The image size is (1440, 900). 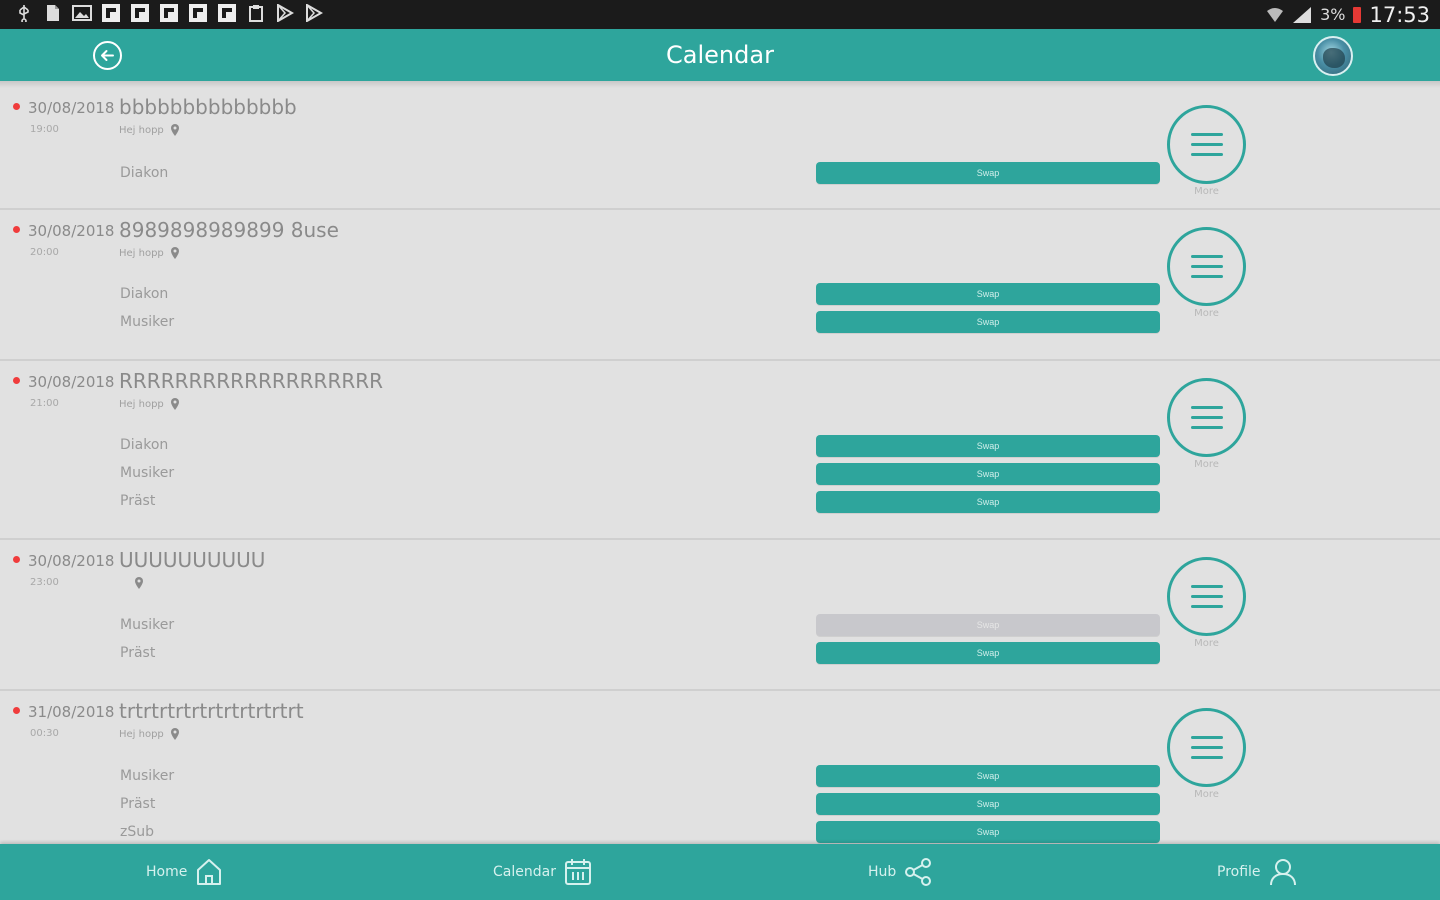 What do you see at coordinates (542, 872) in the screenshot?
I see `nav-calendar: Calendar` at bounding box center [542, 872].